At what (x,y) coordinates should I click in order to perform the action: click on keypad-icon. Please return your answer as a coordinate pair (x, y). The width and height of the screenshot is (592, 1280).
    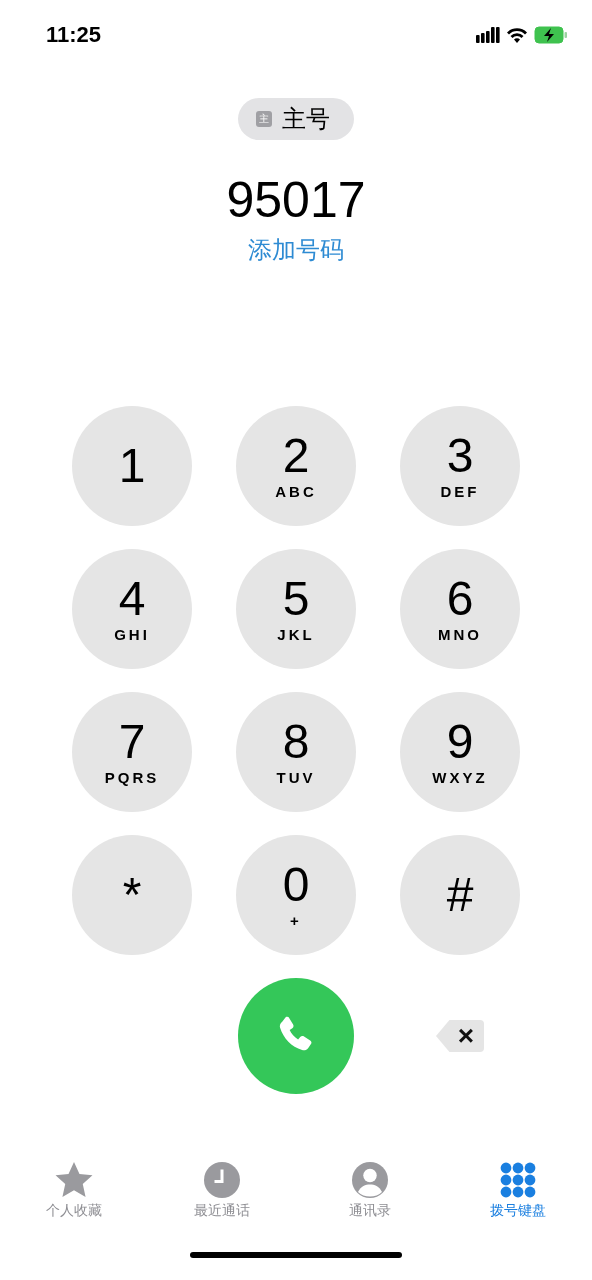
    Looking at the image, I should click on (518, 1180).